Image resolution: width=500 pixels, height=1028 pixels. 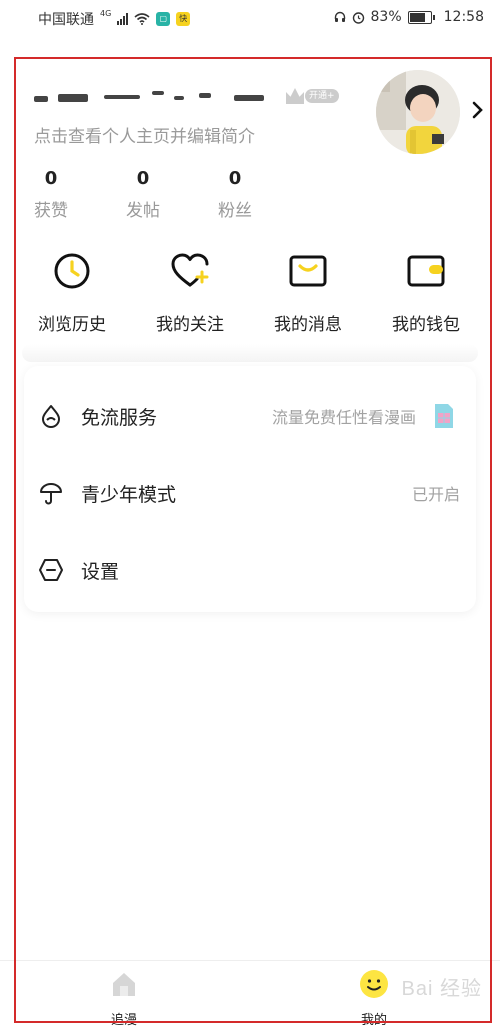 I want to click on settings-hexagon-icon, so click(x=51, y=570).